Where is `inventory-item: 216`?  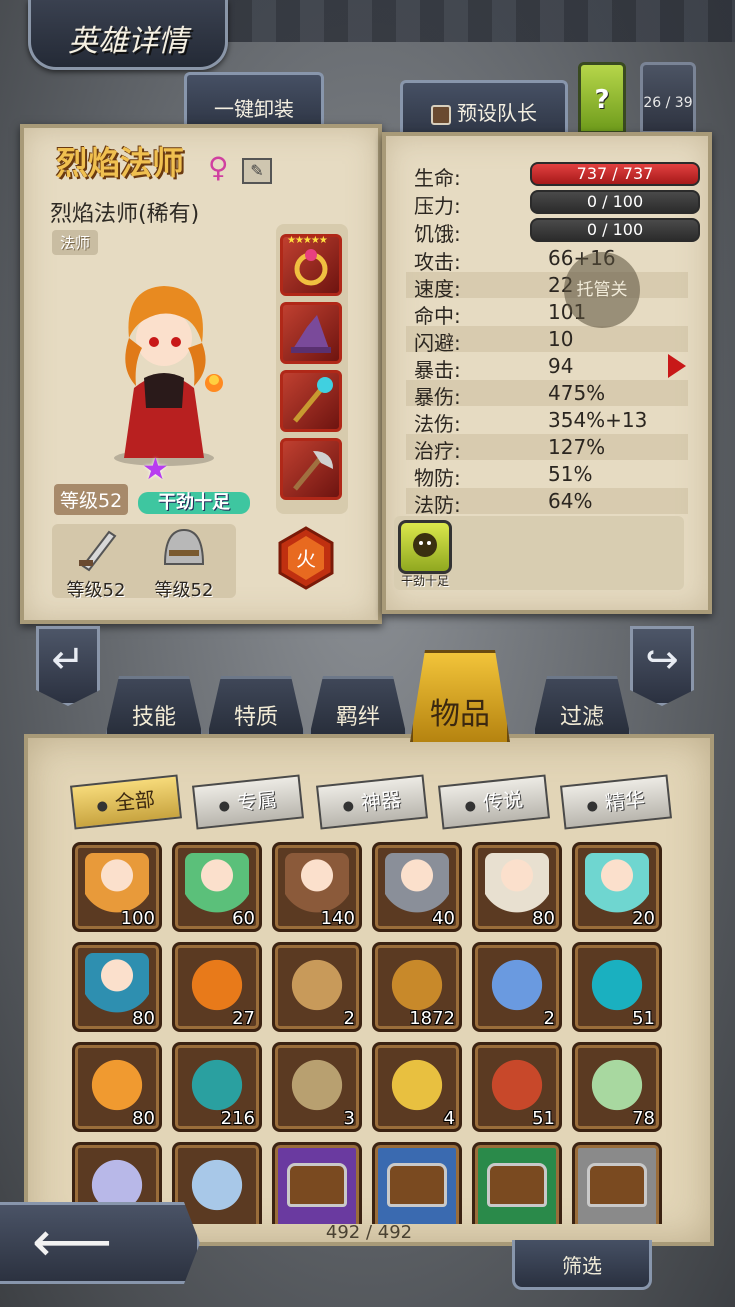 inventory-item: 216 is located at coordinates (217, 1087).